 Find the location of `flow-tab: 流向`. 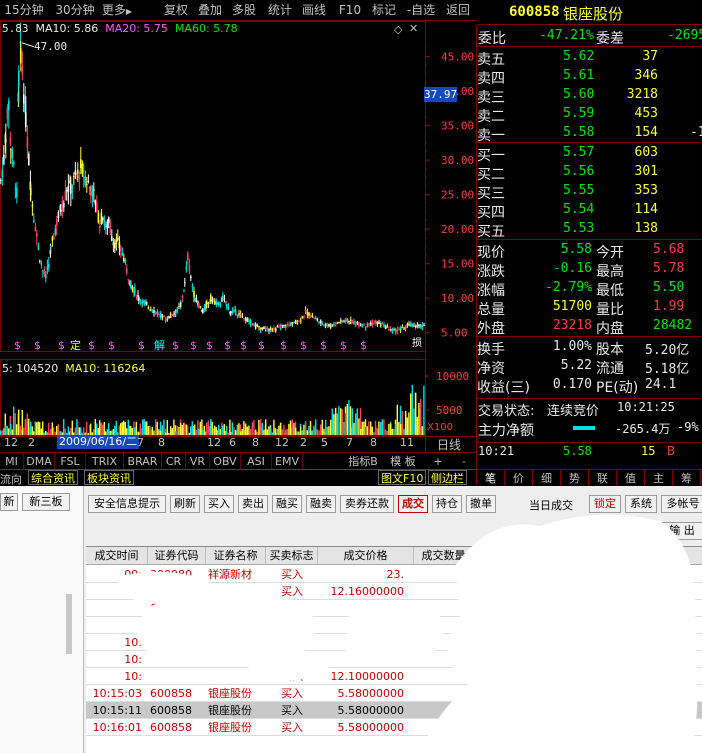

flow-tab: 流向 is located at coordinates (11, 479).